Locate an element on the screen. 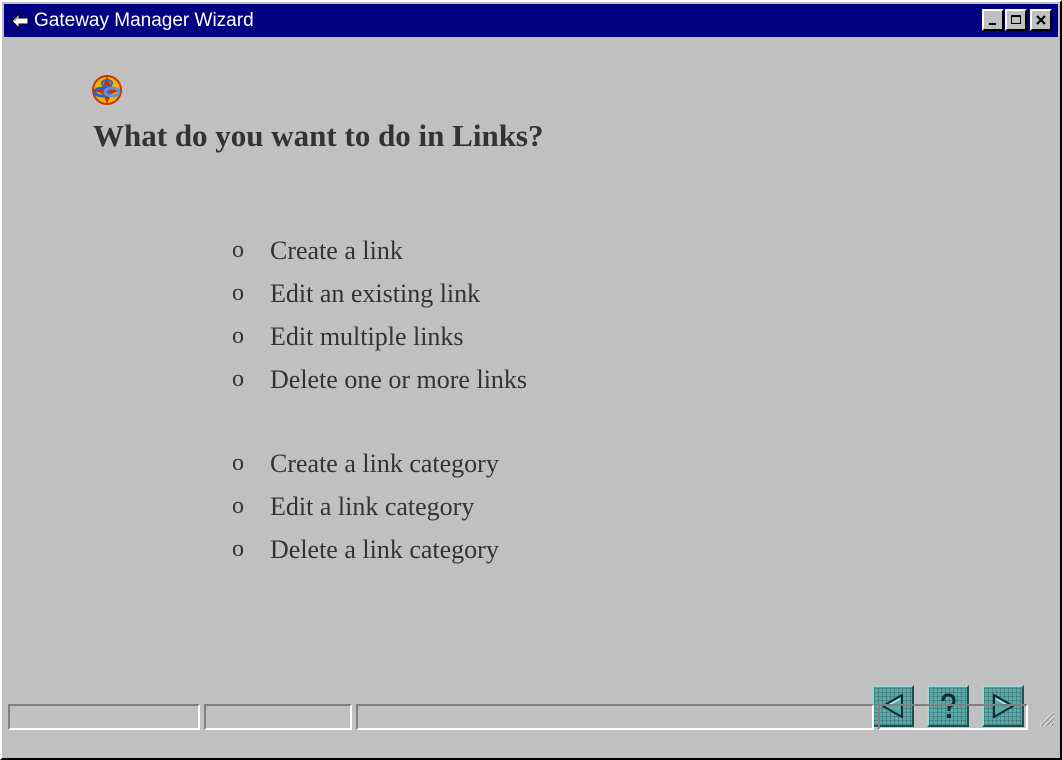 The image size is (1062, 760). option-label: Edit a link category is located at coordinates (372, 506).